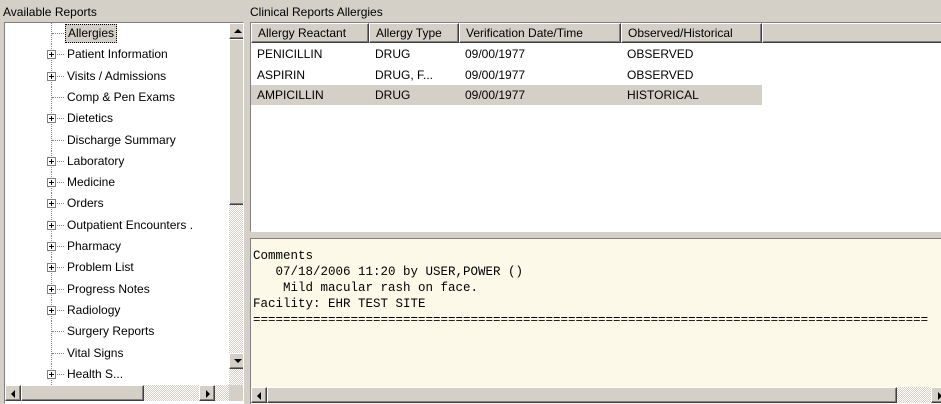 The width and height of the screenshot is (941, 404). I want to click on comments-heading: Comments, so click(283, 256).